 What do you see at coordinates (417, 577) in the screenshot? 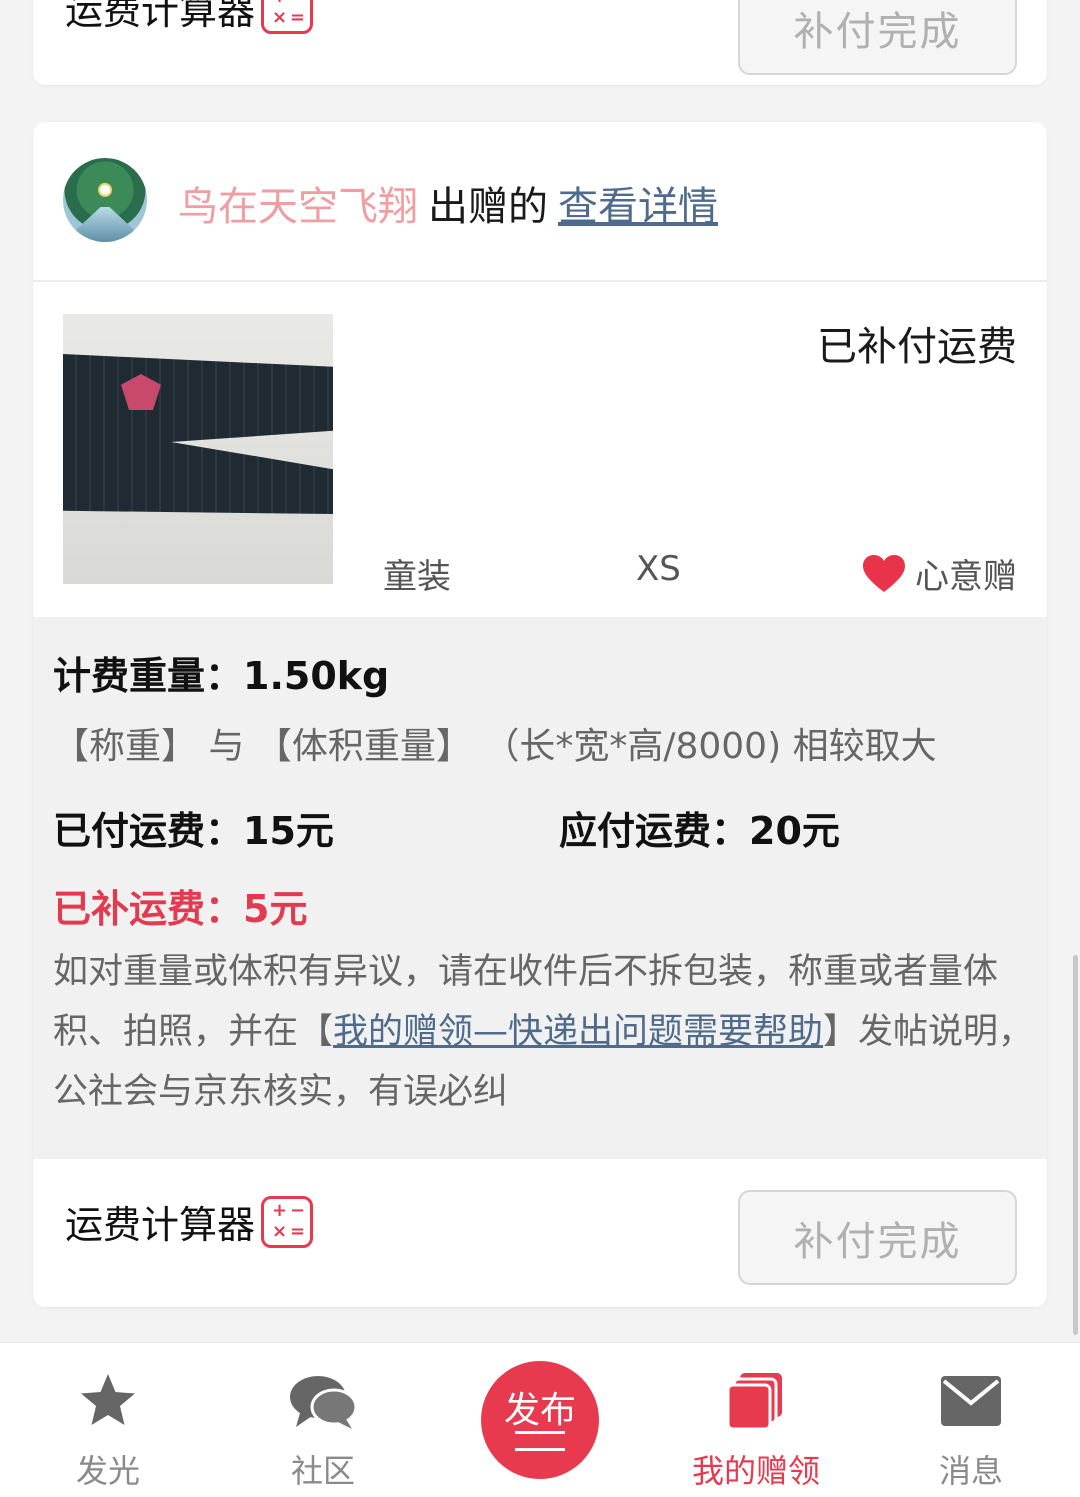
I see `item-category: 童装` at bounding box center [417, 577].